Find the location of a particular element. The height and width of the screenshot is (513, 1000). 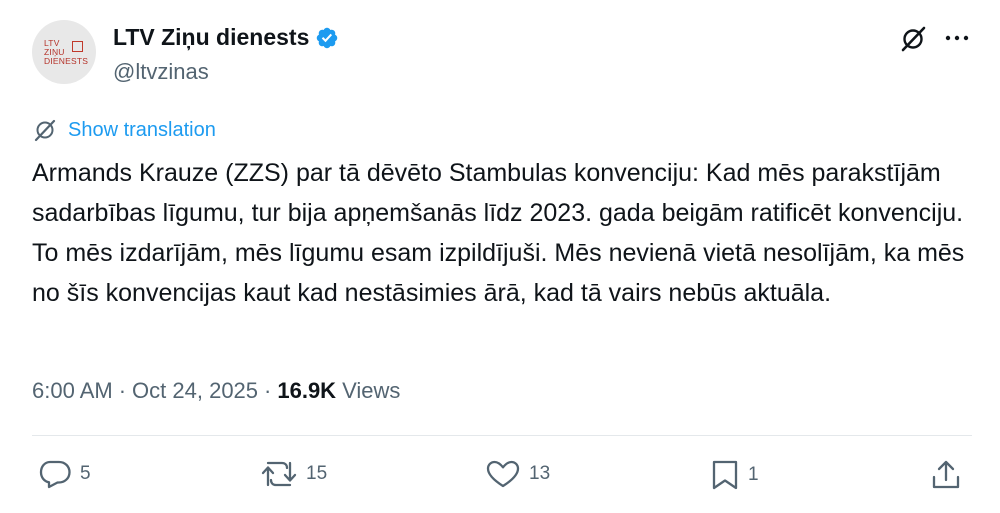

share-icon is located at coordinates (946, 474).